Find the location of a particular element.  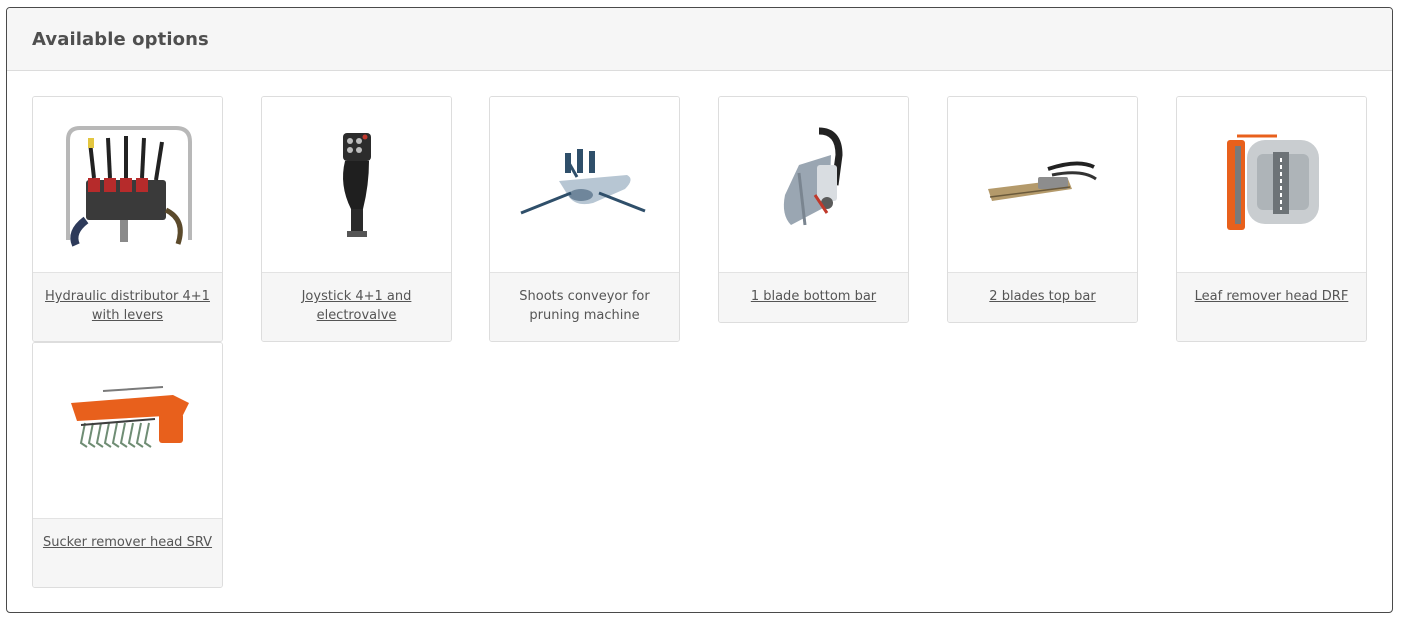

joystick-image is located at coordinates (356, 185).